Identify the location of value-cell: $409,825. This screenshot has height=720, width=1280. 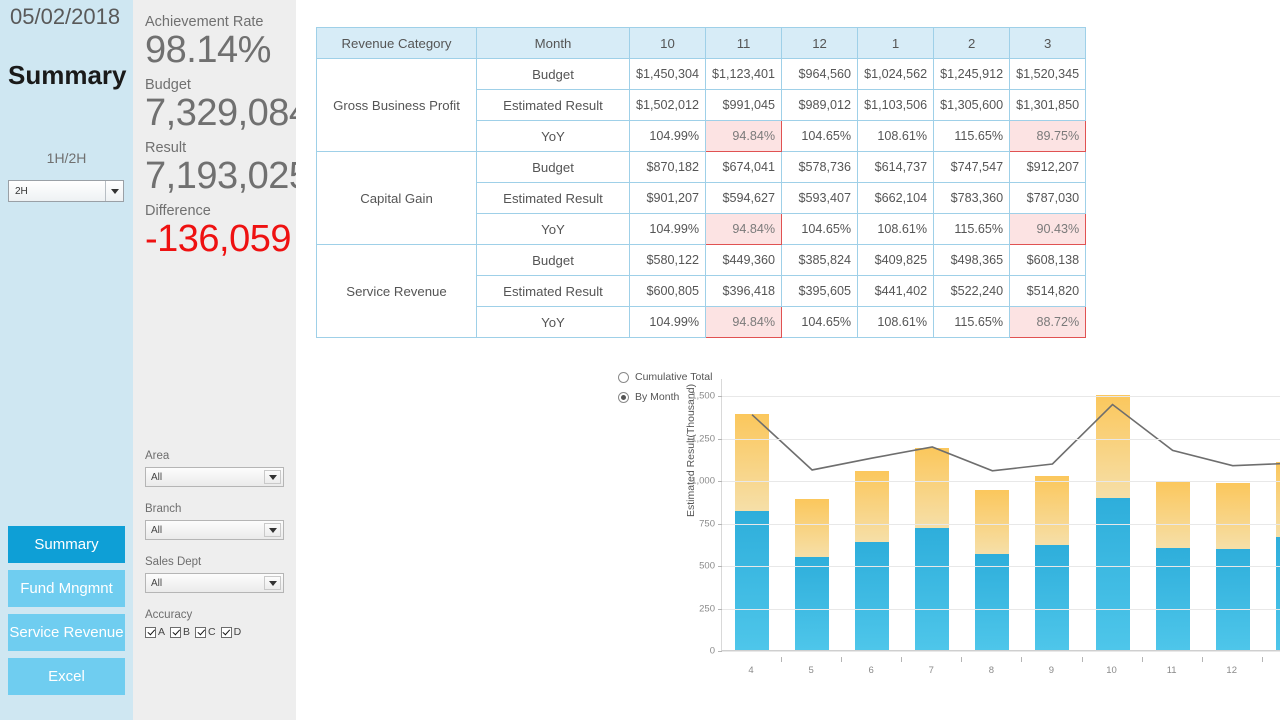
(896, 260).